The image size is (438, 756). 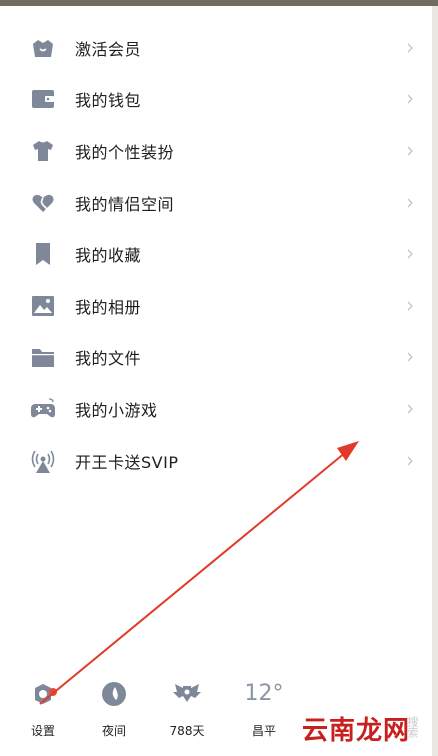 I want to click on photo-icon, so click(x=43, y=306).